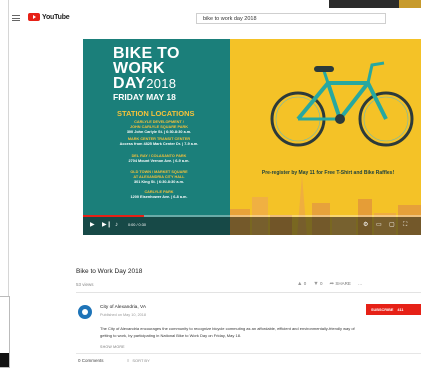 Image resolution: width=421 pixels, height=368 pixels. I want to click on sort-label: SORT BY, so click(141, 360).